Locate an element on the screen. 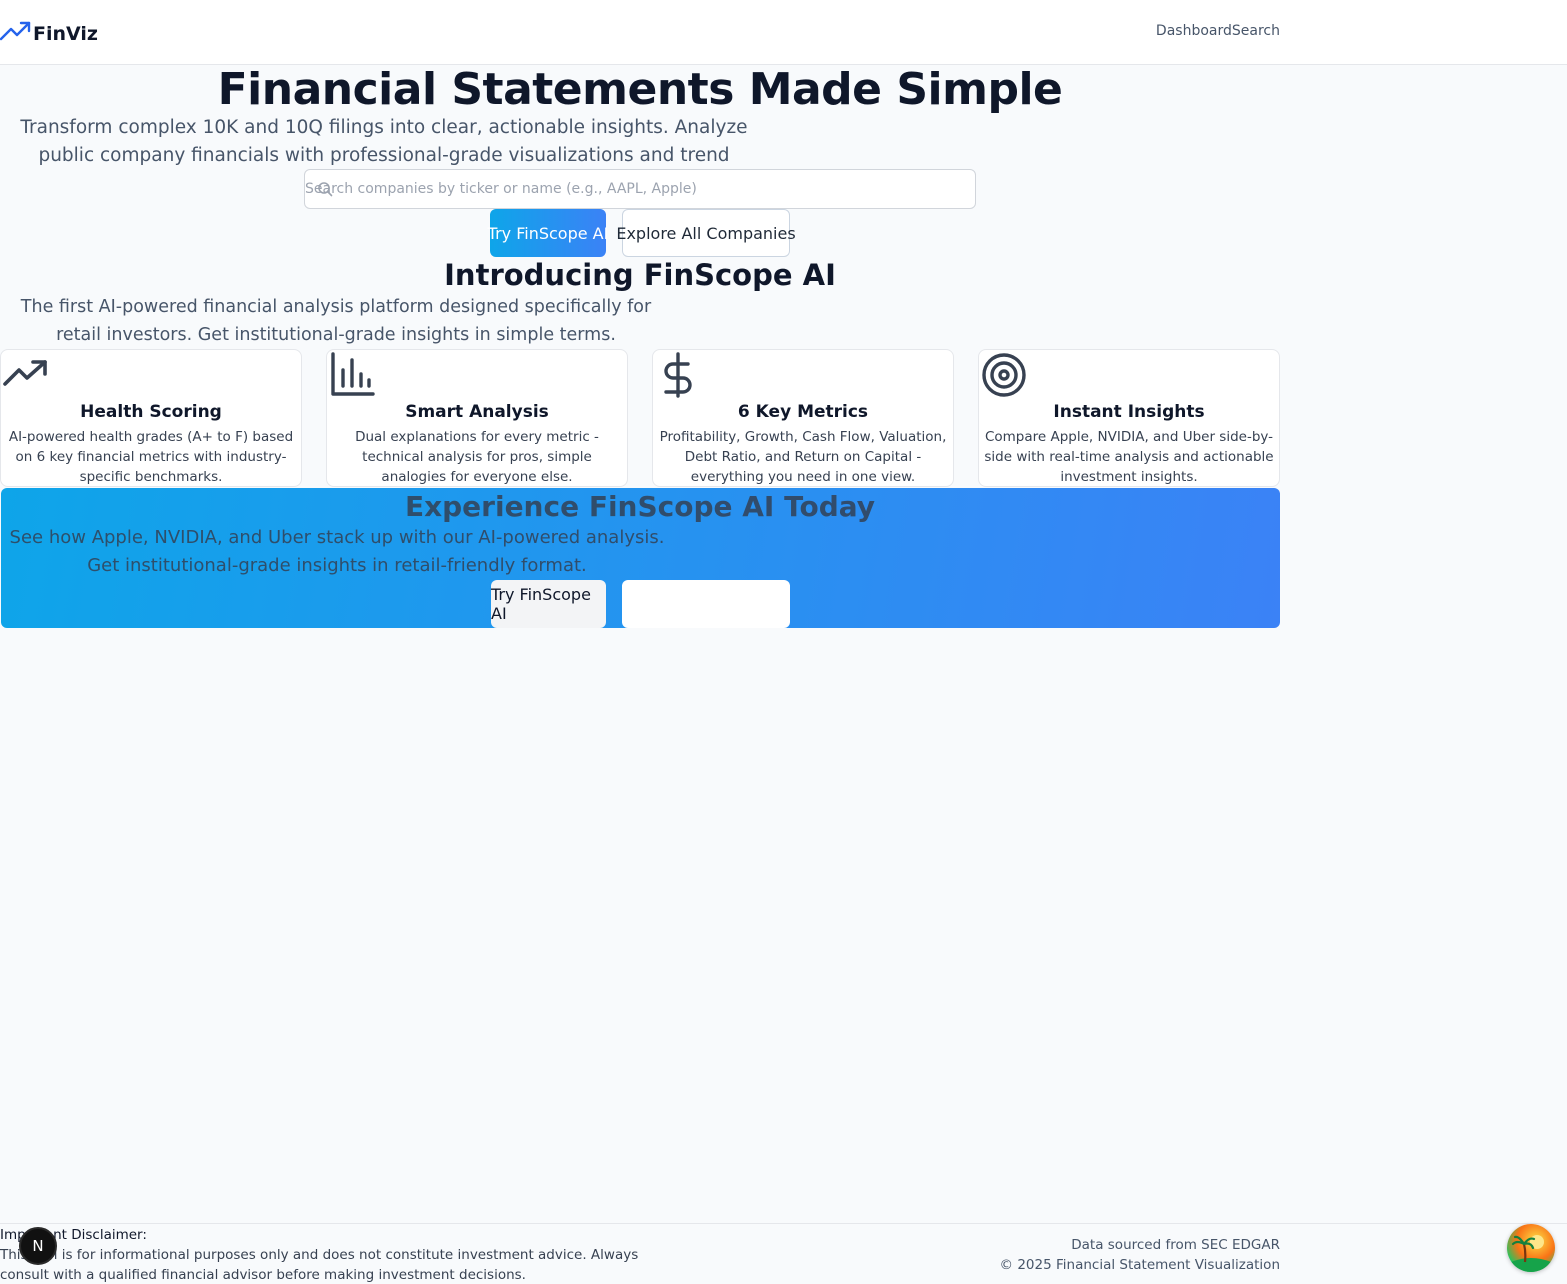 Image resolution: width=1567 pixels, height=1284 pixels. hero-title: Financial Statements Made Simple is located at coordinates (640, 89).